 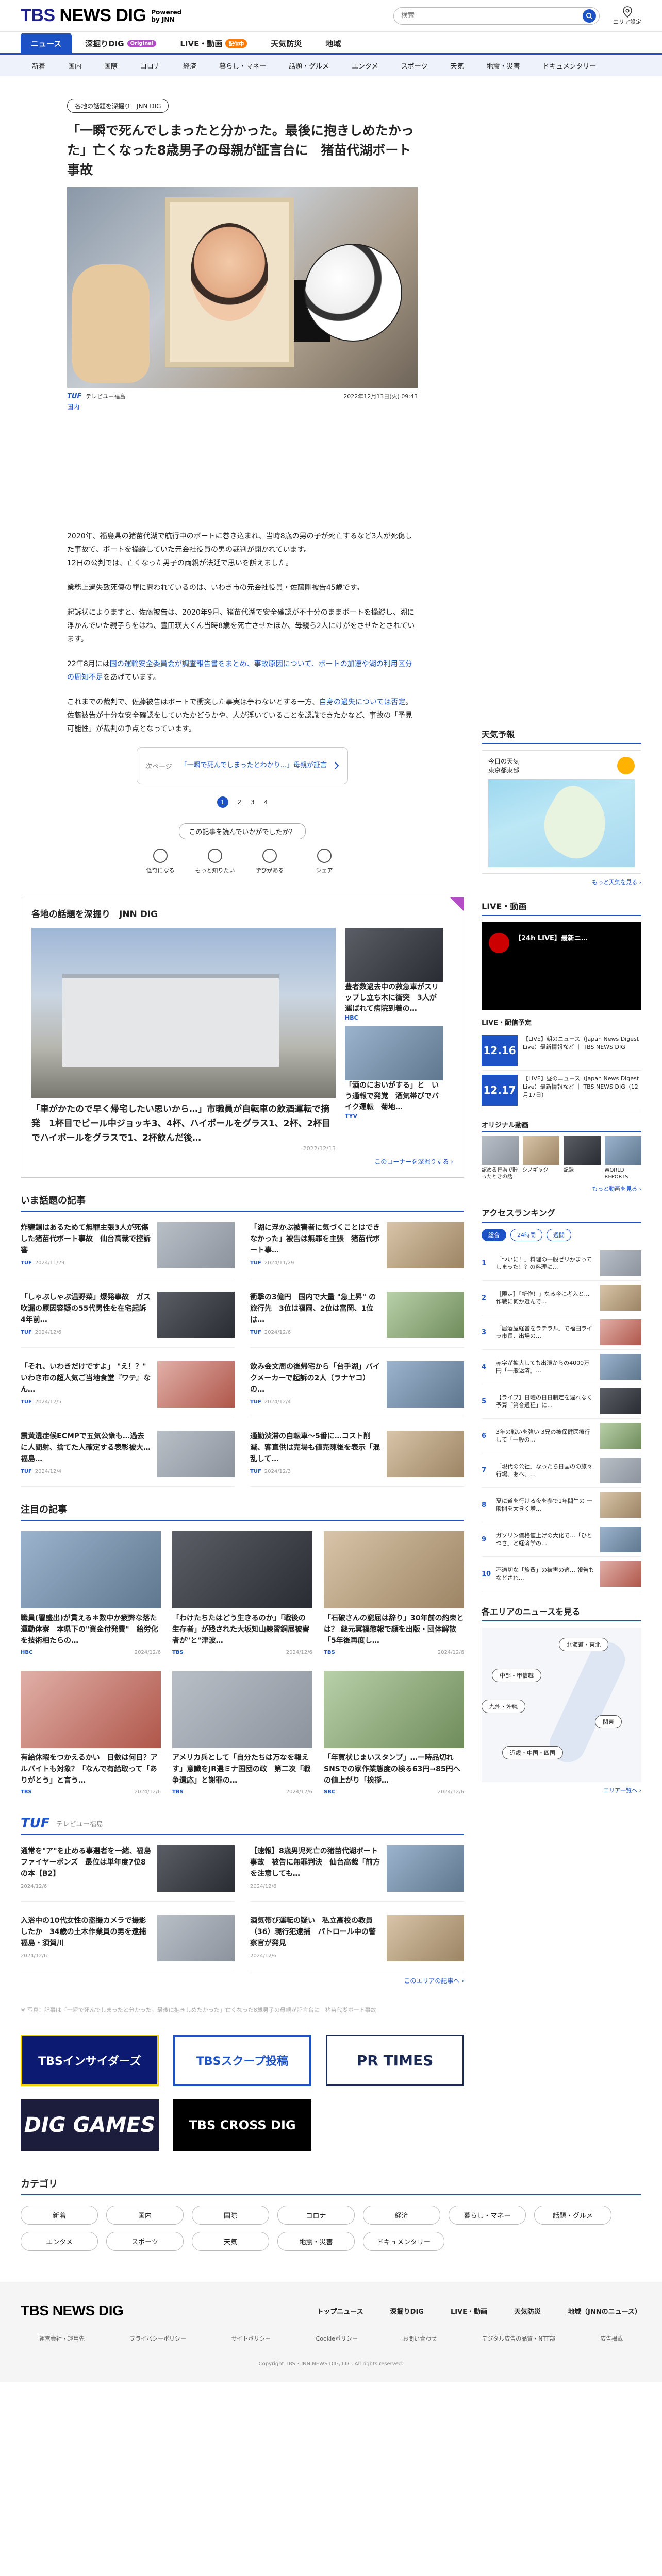 I want to click on weather-widget: 今日の天気 東京都東部, so click(x=561, y=812).